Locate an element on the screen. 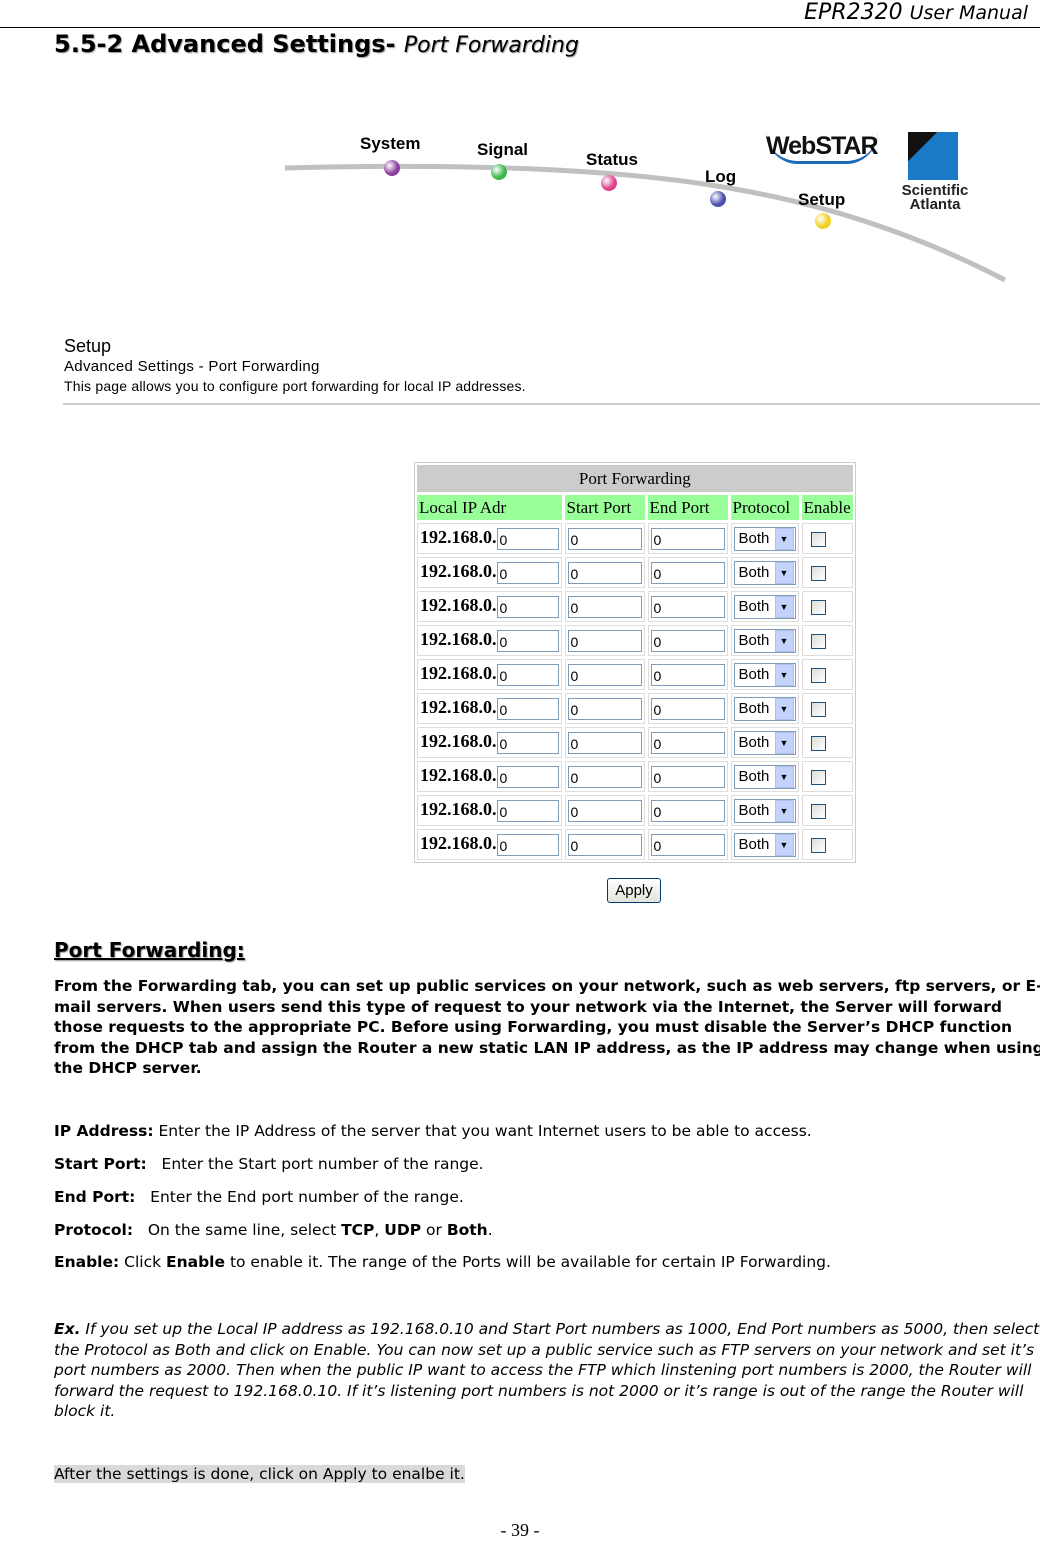 The height and width of the screenshot is (1541, 1040). nav-system: System is located at coordinates (390, 144).